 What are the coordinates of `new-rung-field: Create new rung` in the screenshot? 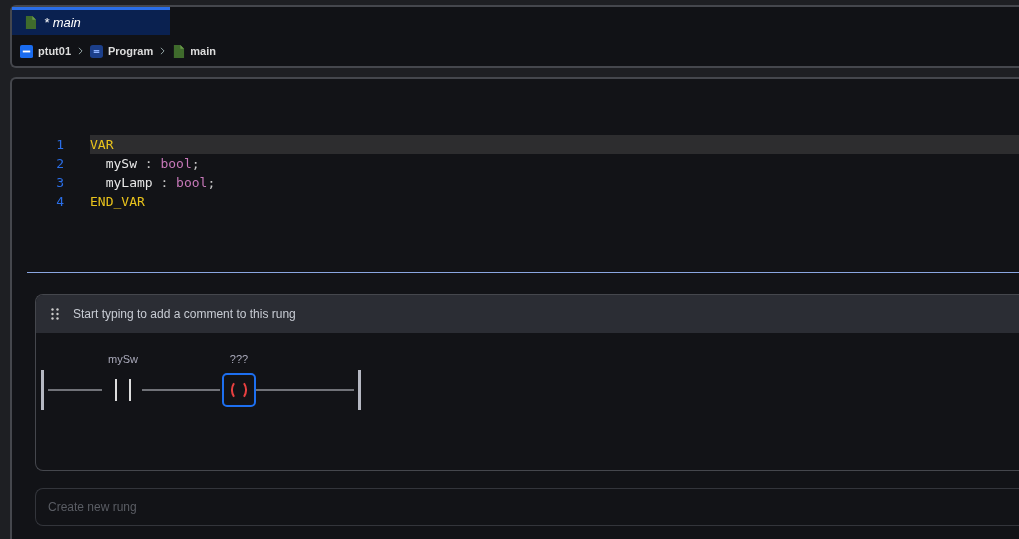 It's located at (527, 507).